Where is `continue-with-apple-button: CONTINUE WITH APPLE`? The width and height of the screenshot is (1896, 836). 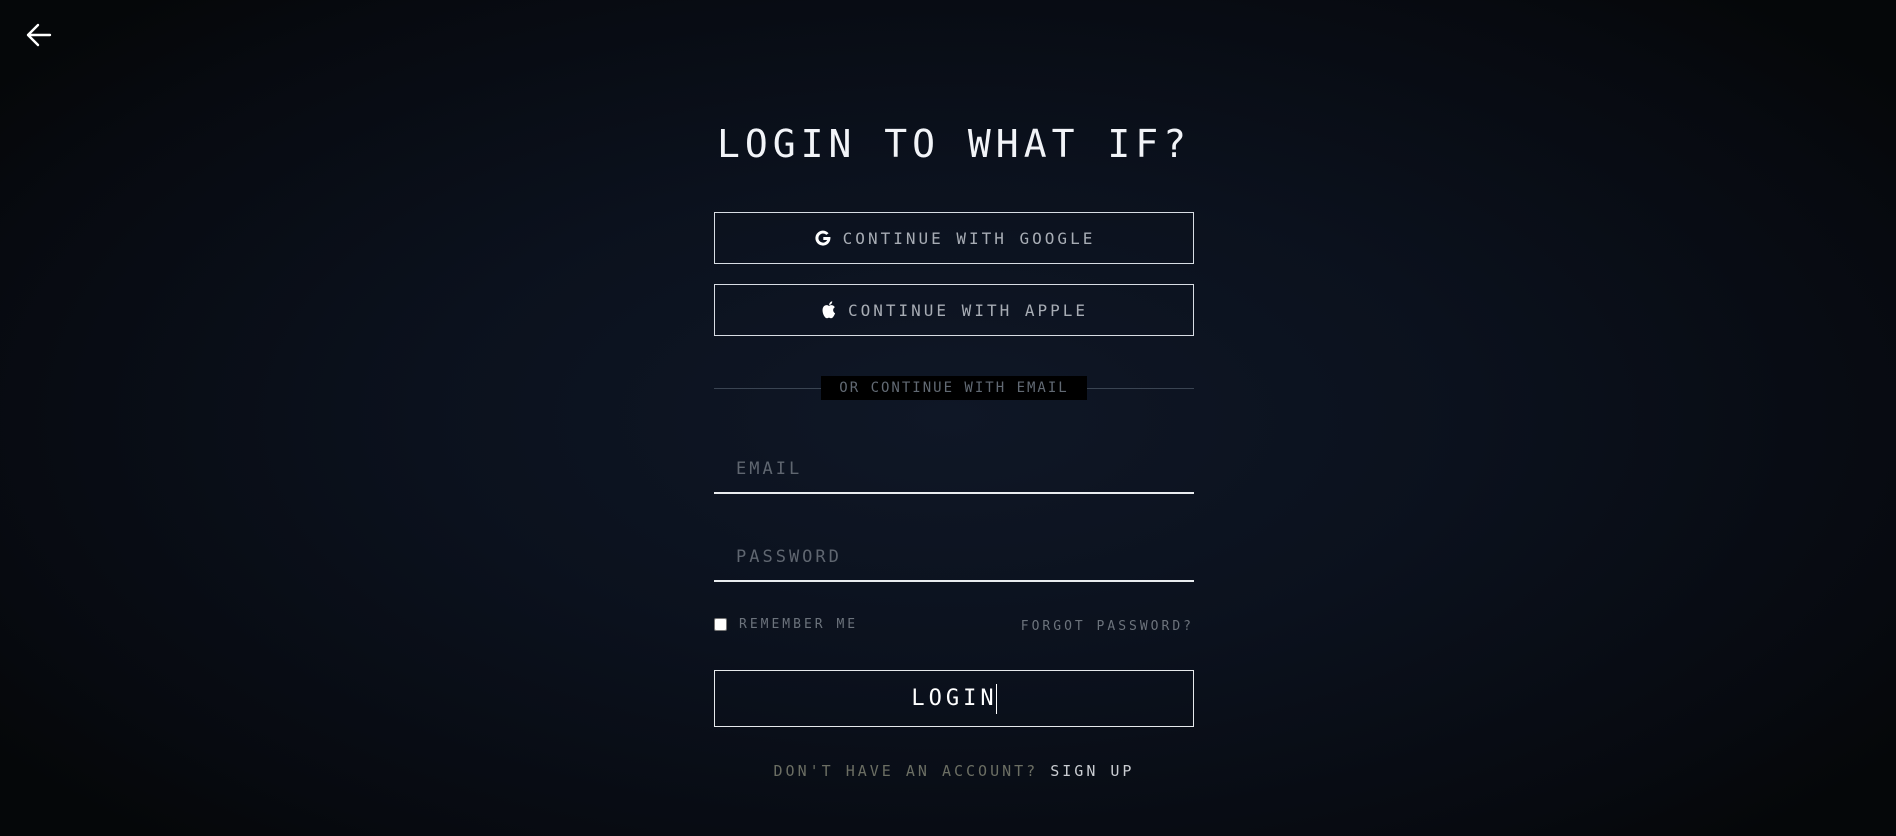 continue-with-apple-button: CONTINUE WITH APPLE is located at coordinates (954, 310).